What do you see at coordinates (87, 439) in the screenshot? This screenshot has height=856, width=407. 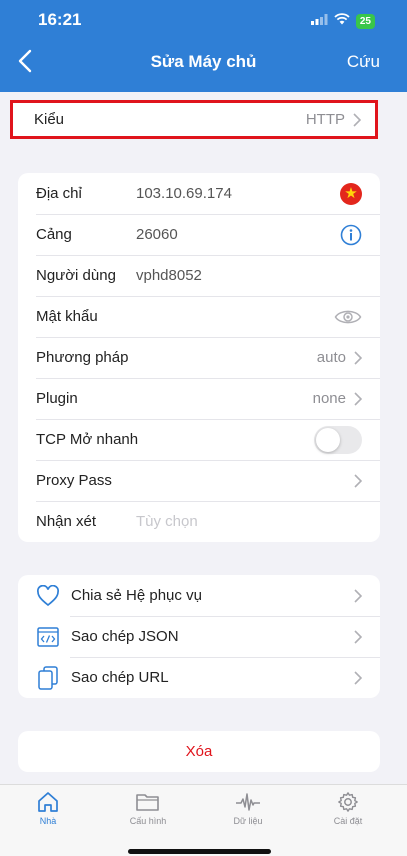 I see `tcp-fast-open-label: TCP Mở nhanh` at bounding box center [87, 439].